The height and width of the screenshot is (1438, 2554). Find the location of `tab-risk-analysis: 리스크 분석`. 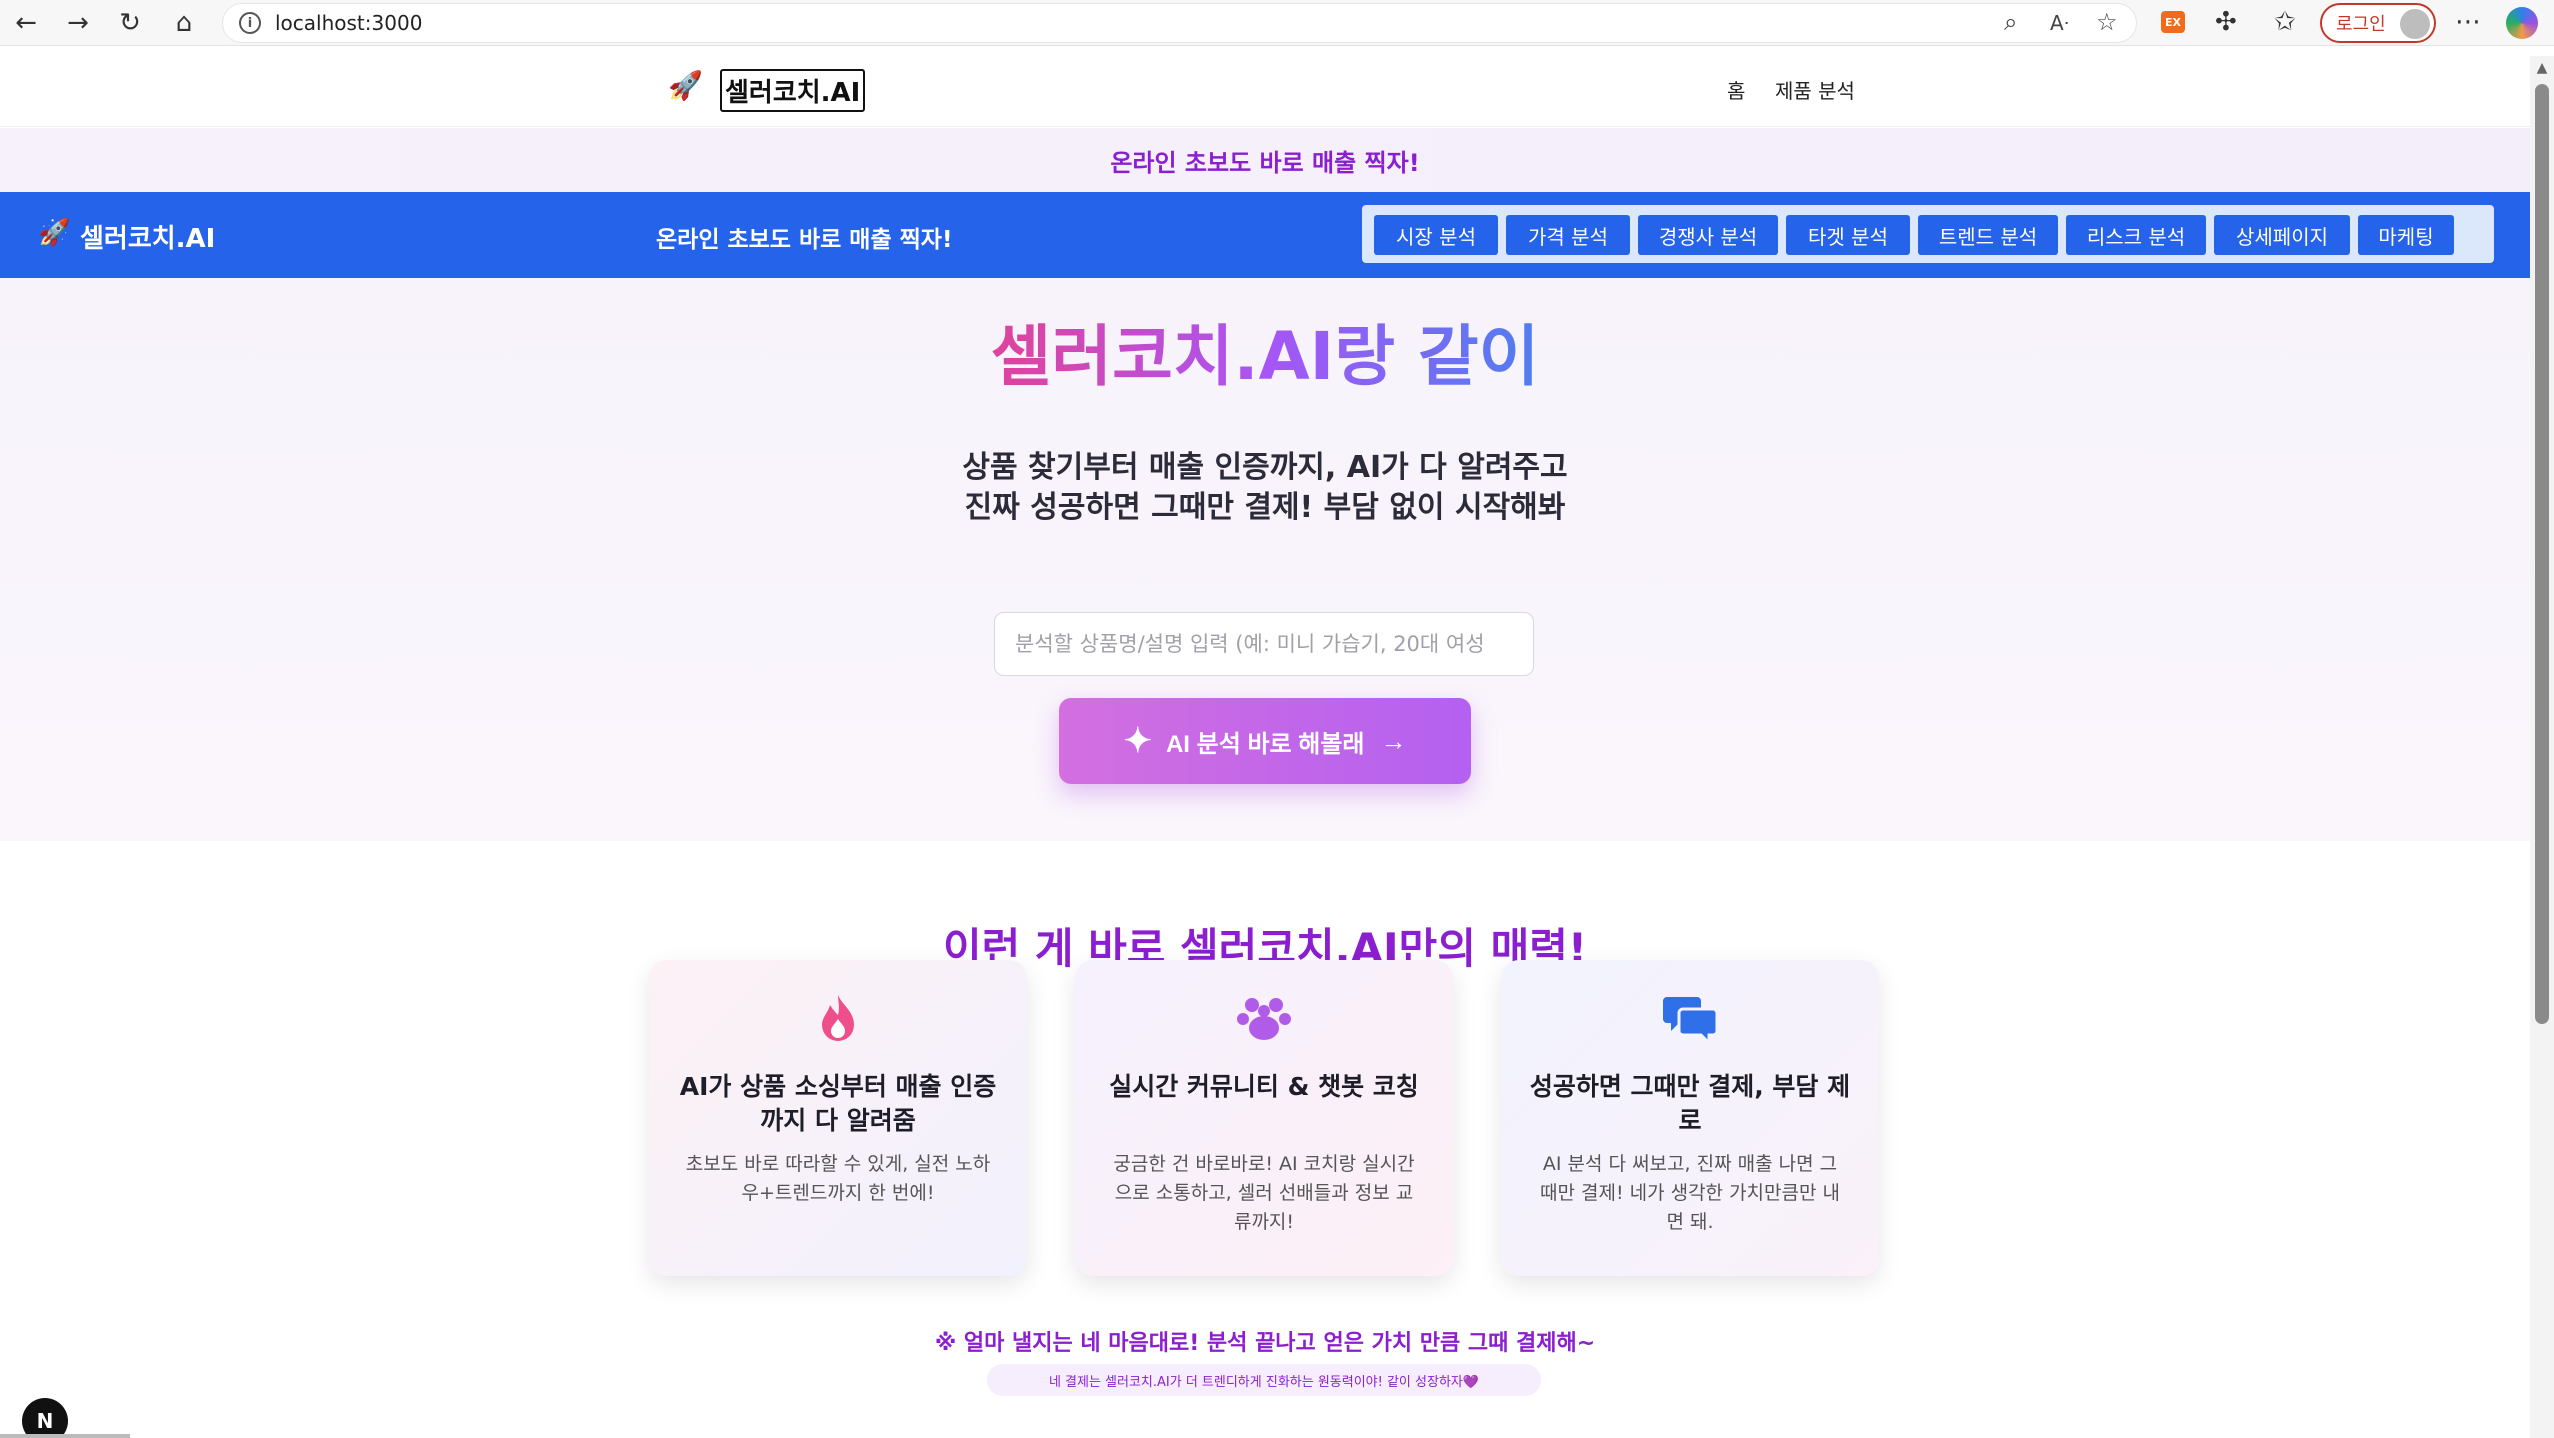

tab-risk-analysis: 리스크 분석 is located at coordinates (2136, 235).